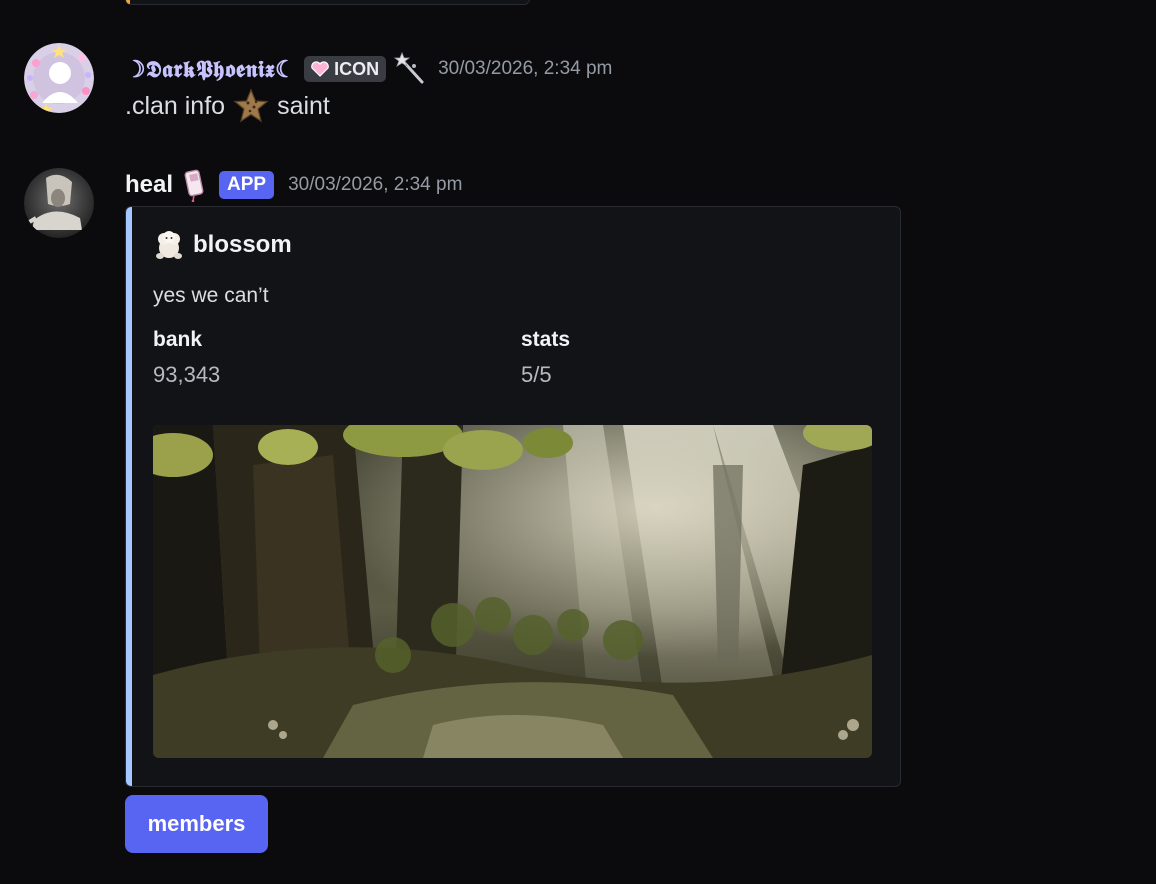 This screenshot has width=1156, height=884. I want to click on field-name: stats, so click(546, 339).